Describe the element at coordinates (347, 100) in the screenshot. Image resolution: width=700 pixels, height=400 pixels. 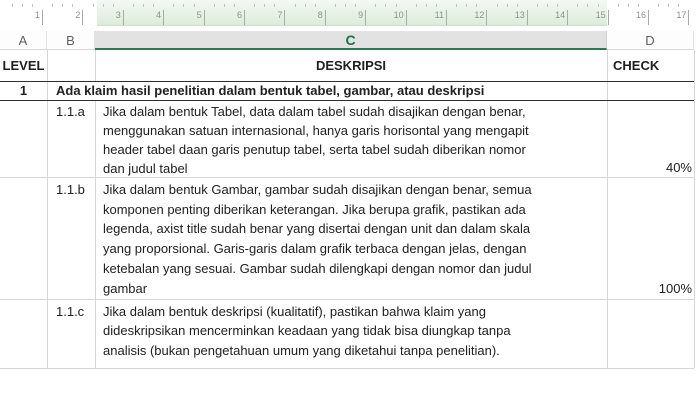
I see `table-border` at that location.